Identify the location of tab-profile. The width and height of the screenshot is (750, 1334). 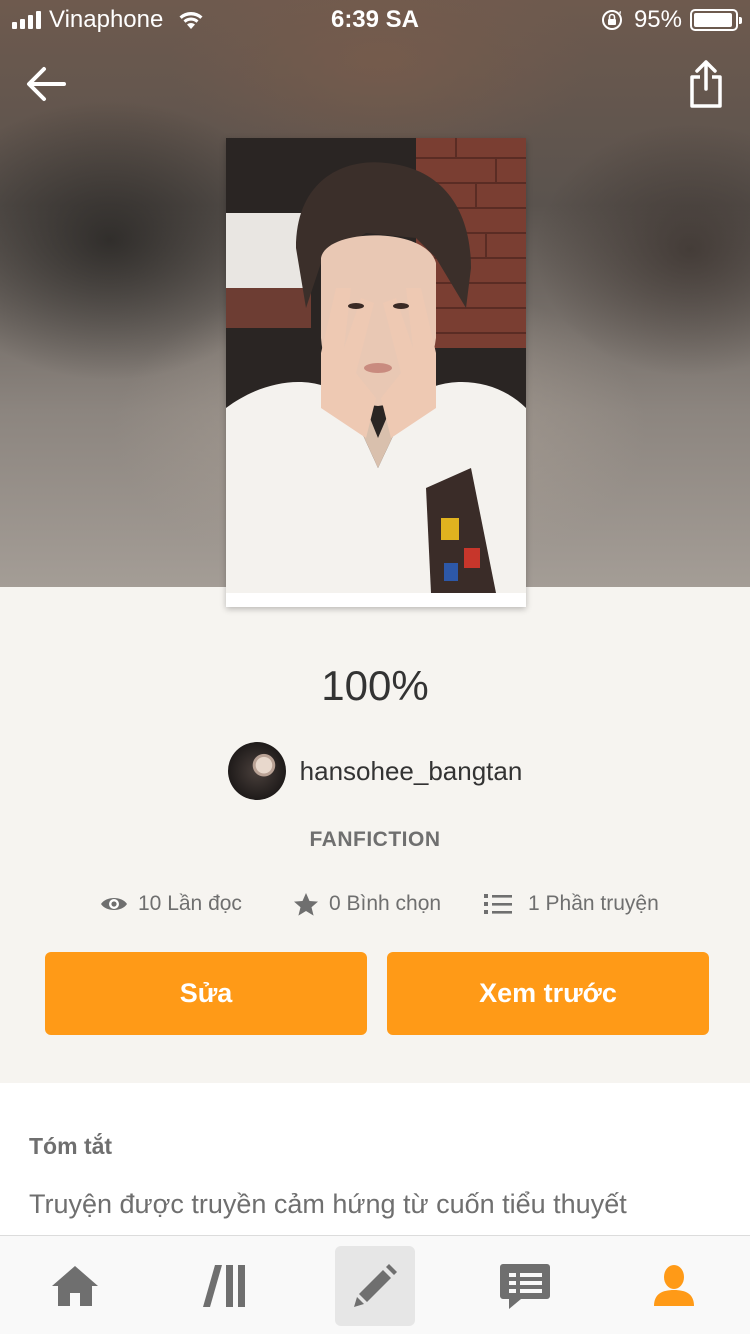
(674, 1286).